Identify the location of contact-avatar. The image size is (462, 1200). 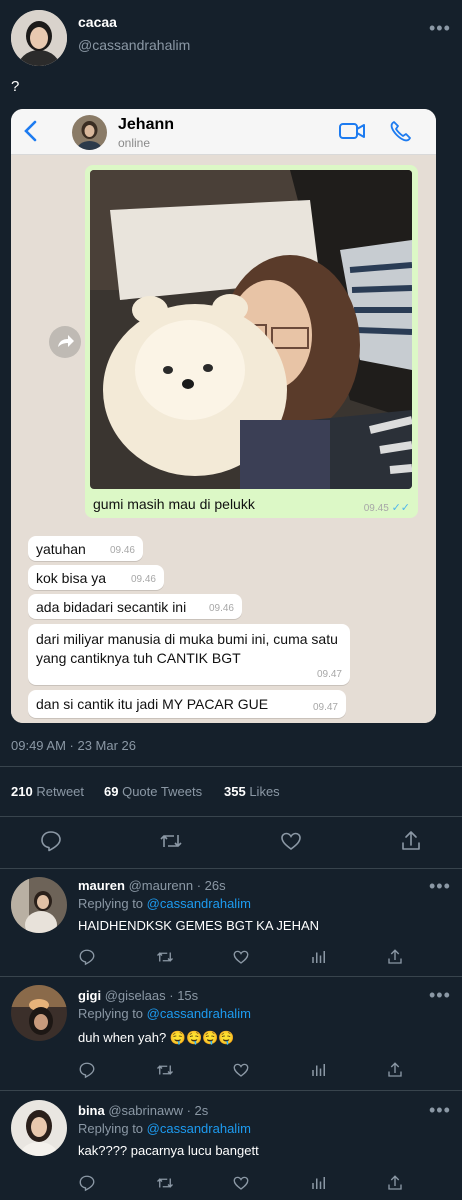
(89, 132).